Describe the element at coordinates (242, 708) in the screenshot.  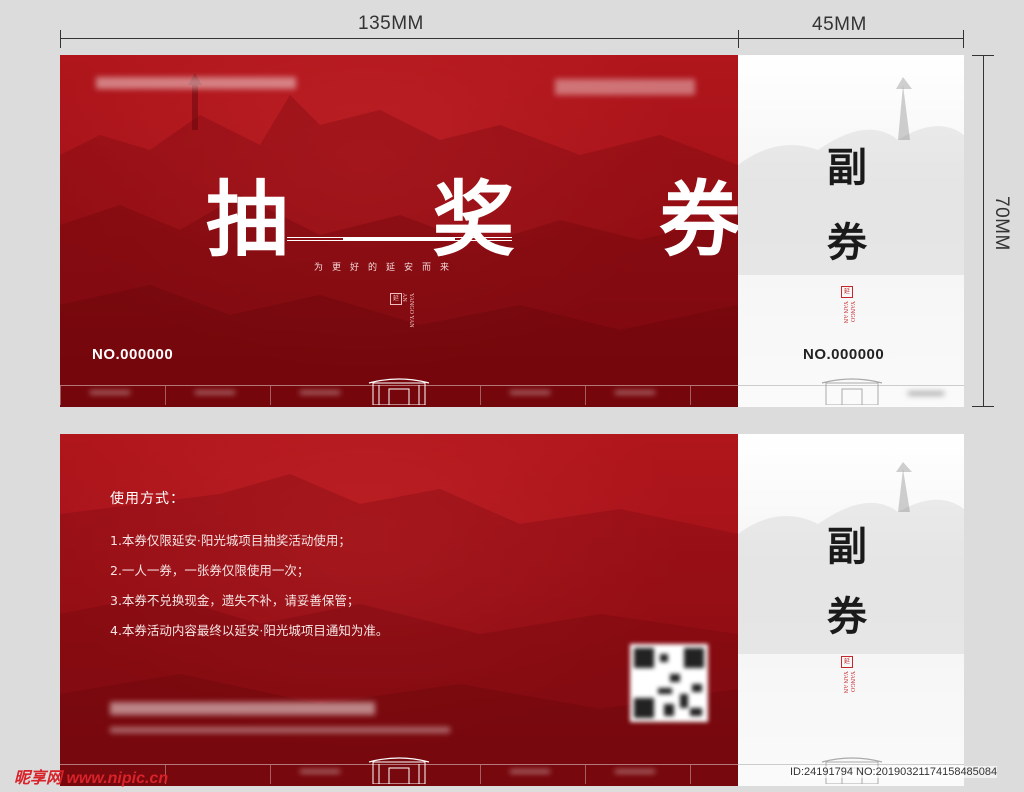
I see `hotline-blurred` at that location.